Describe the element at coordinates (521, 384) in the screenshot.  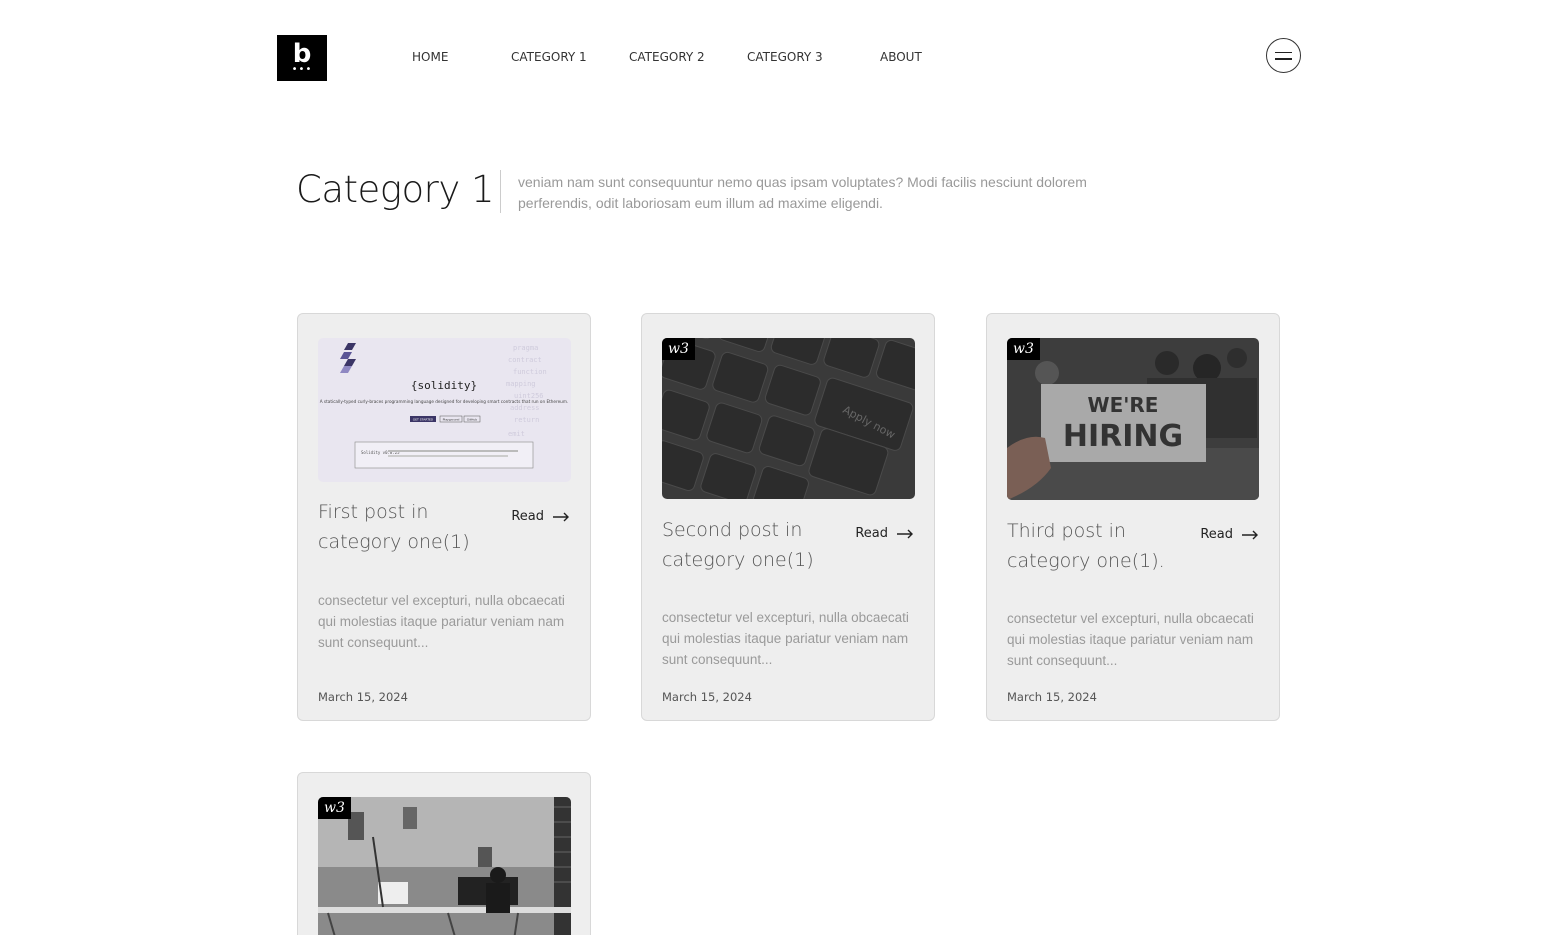
I see `svg-text: mapping` at that location.